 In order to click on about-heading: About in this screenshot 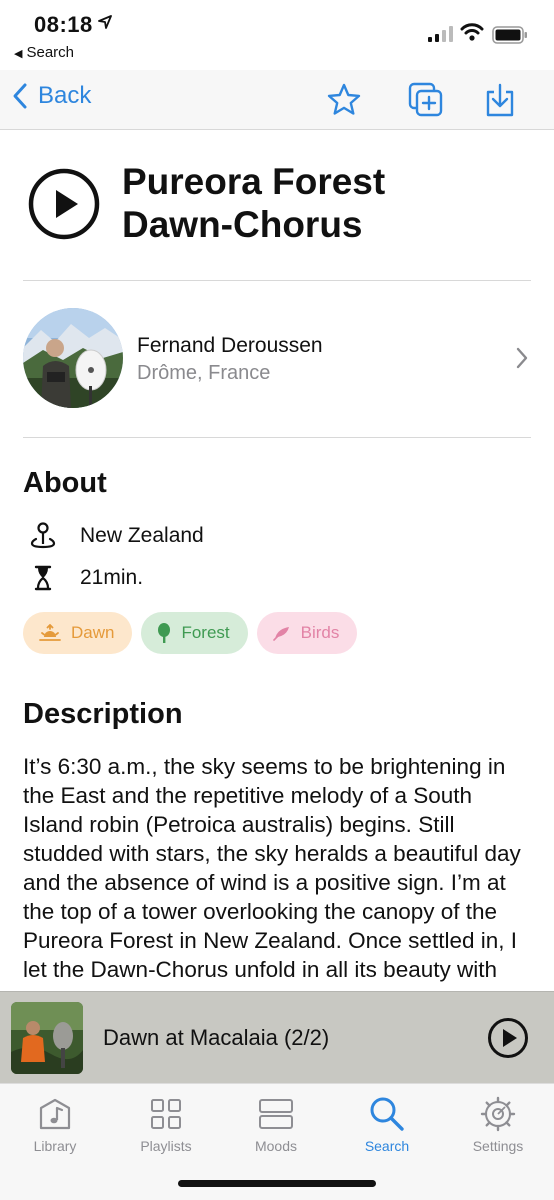, I will do `click(65, 483)`.